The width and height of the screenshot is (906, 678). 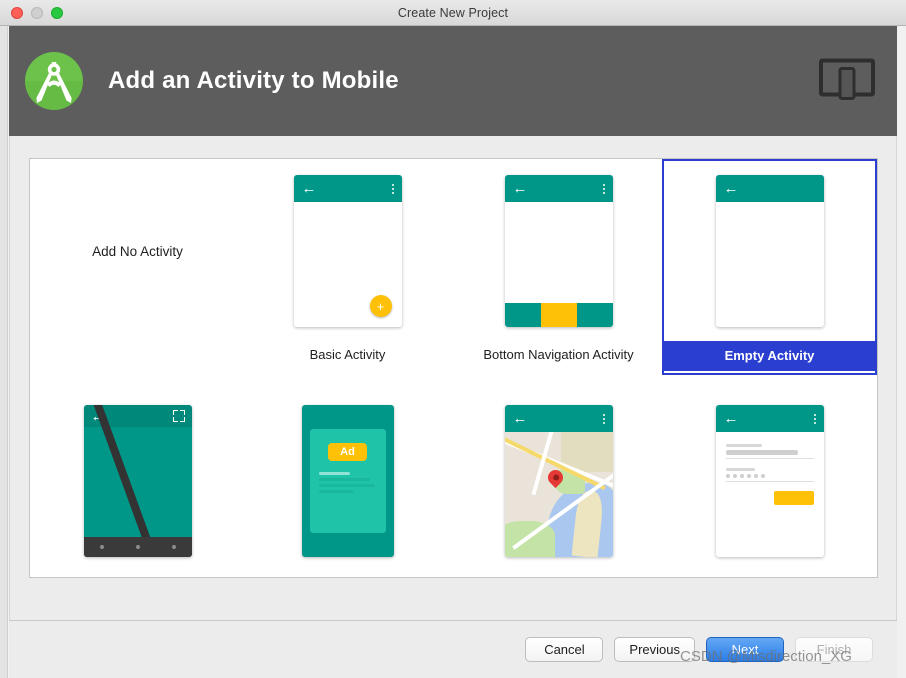 What do you see at coordinates (129, 481) in the screenshot?
I see `diagonal-accent` at bounding box center [129, 481].